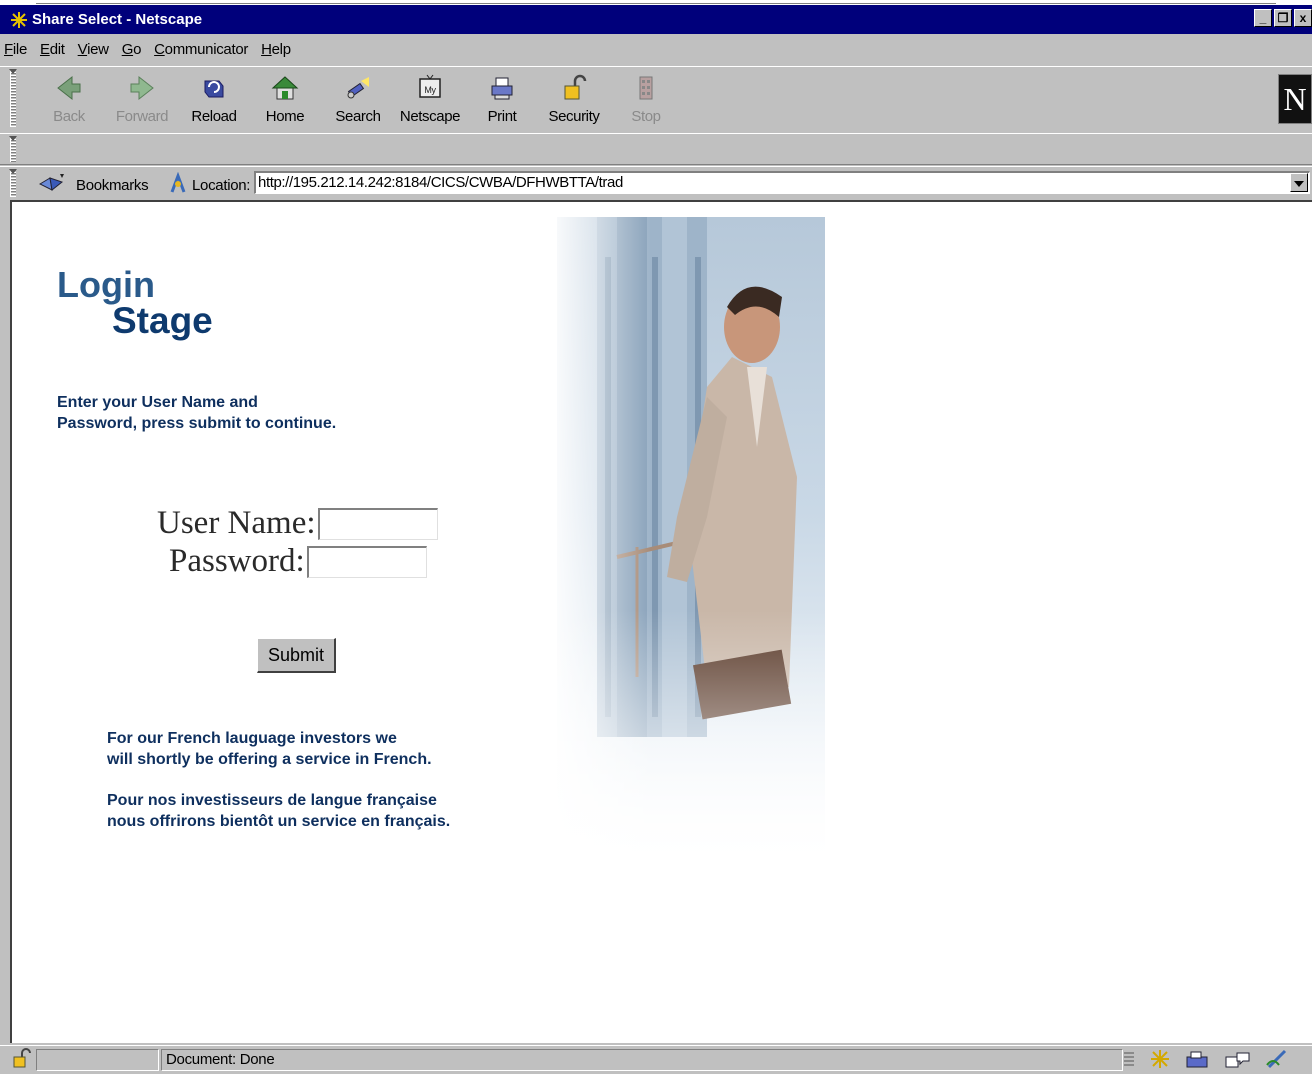  Describe the element at coordinates (1160, 1061) in the screenshot. I see `navigator-icon` at that location.